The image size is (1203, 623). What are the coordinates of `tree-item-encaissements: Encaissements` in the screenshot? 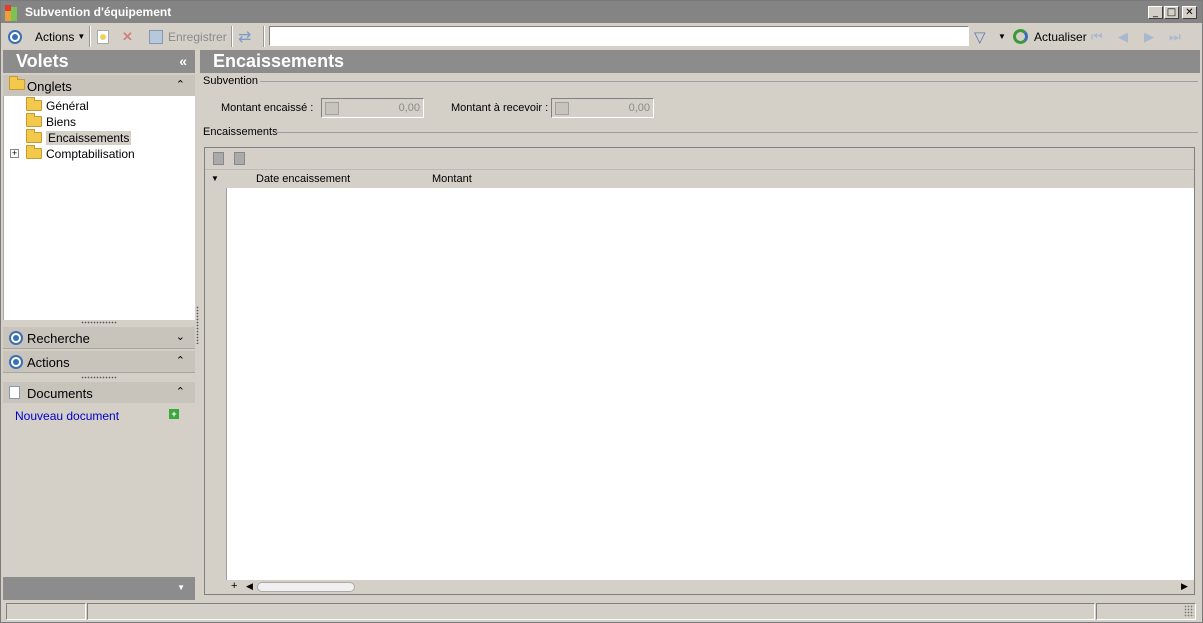 It's located at (79, 137).